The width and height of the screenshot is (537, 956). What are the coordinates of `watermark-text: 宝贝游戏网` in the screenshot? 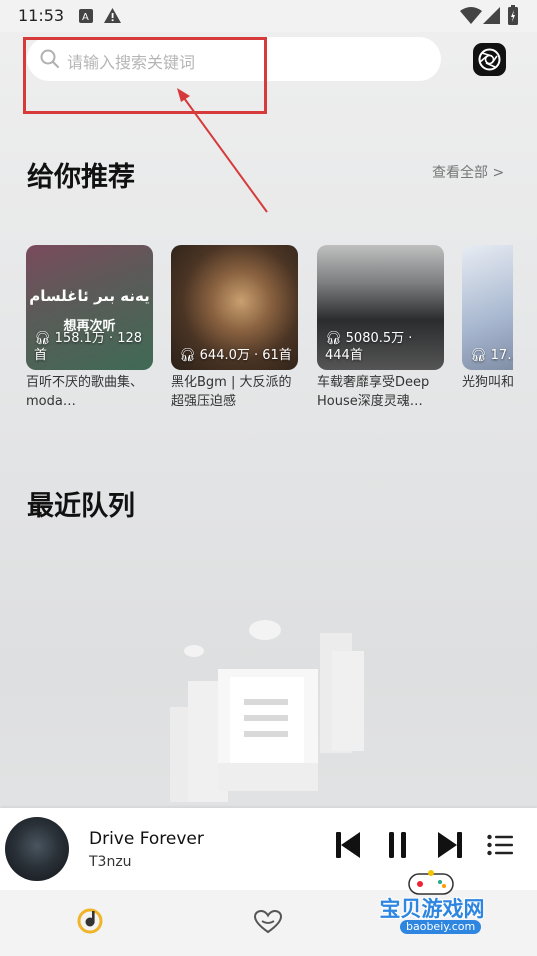 It's located at (432, 909).